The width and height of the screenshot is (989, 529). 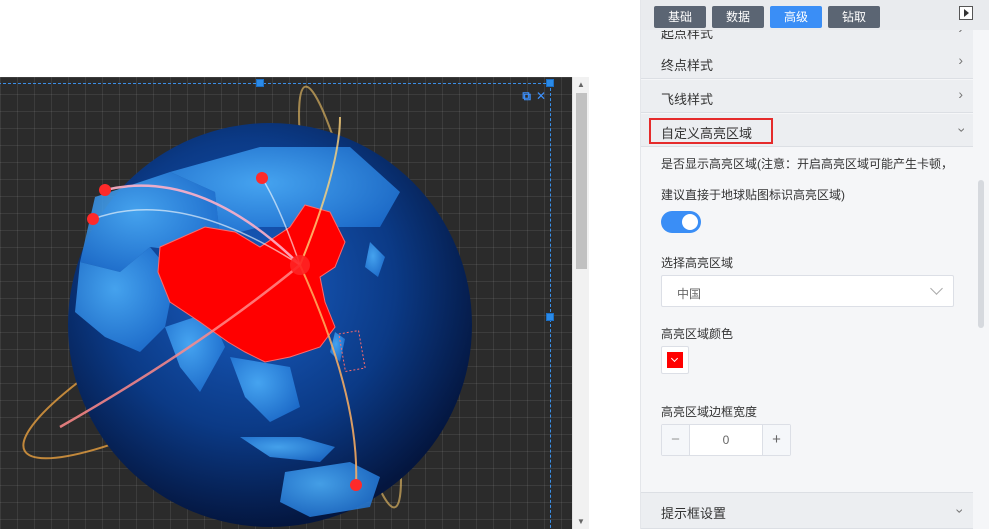 I want to click on section-label: 飞线样式, so click(x=687, y=99).